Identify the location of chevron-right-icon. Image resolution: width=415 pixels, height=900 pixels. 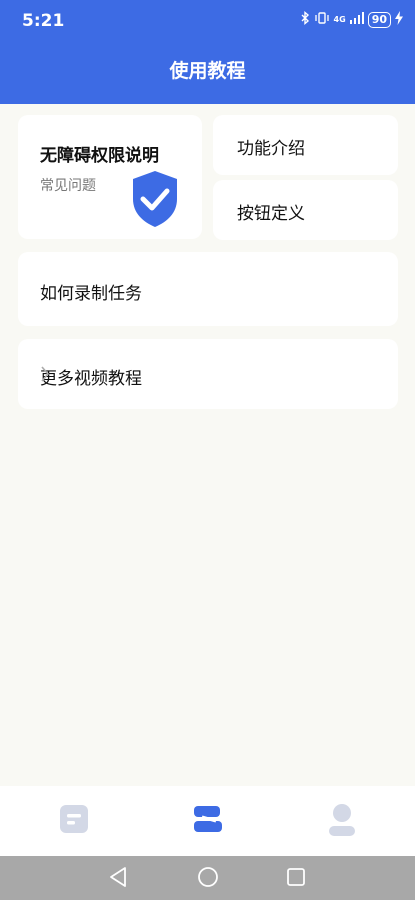
(205, 376).